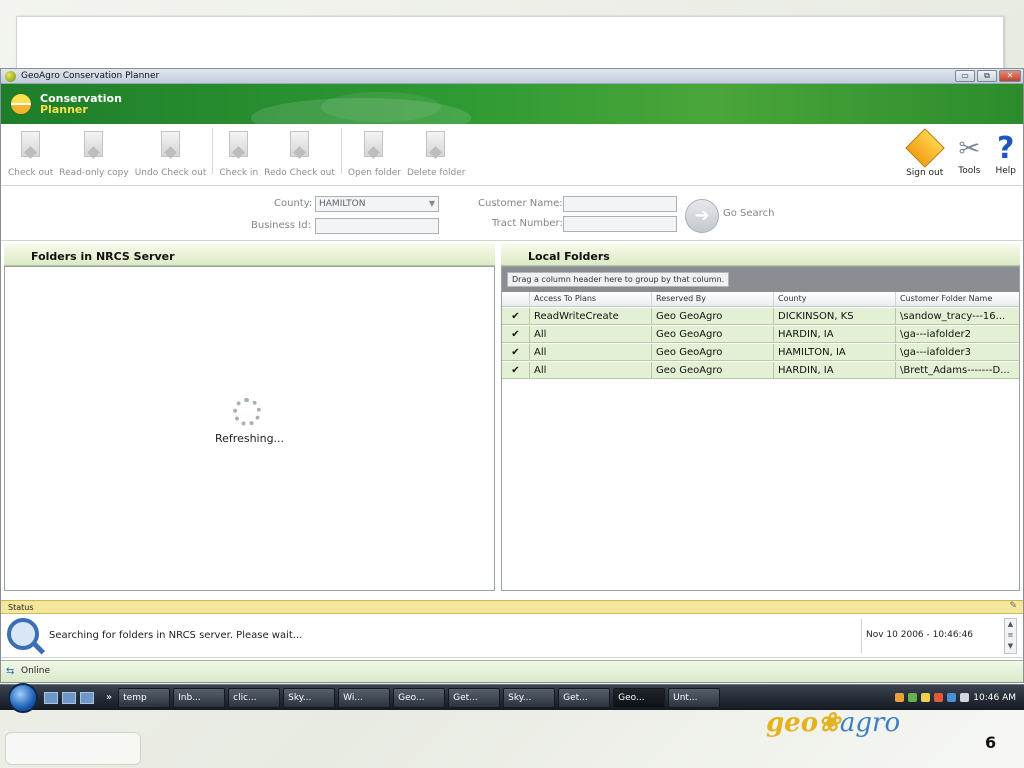  What do you see at coordinates (957, 299) in the screenshot?
I see `column-header-folder-name: Customer Folder Name` at bounding box center [957, 299].